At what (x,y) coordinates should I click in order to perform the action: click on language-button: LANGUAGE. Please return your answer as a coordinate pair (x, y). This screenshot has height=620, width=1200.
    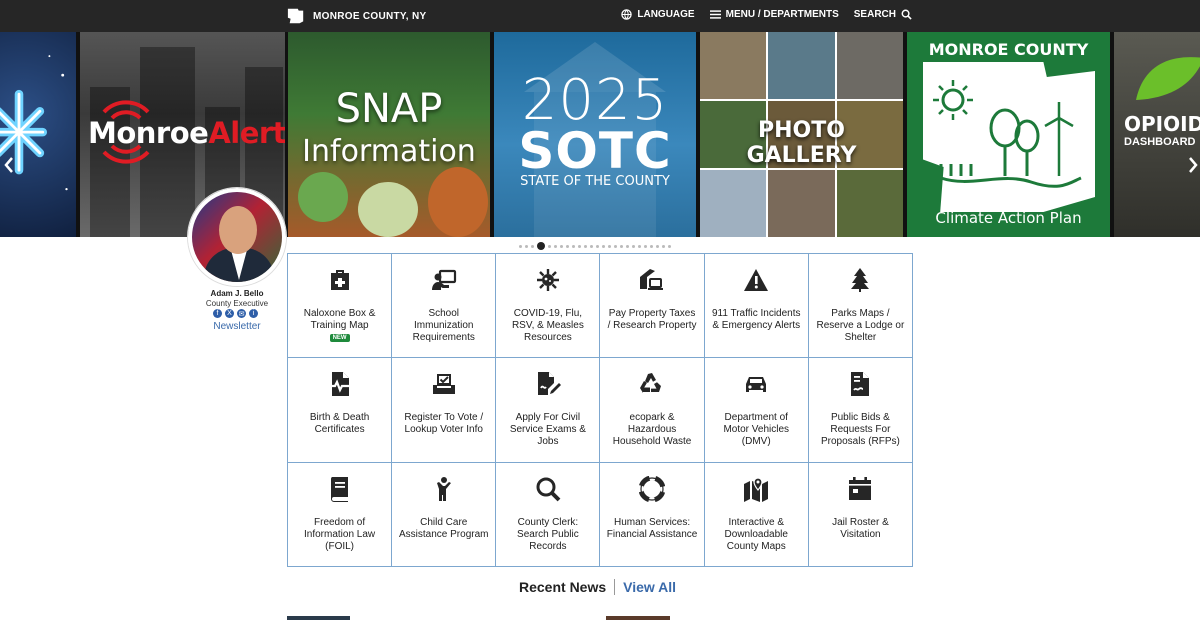
    Looking at the image, I should click on (658, 14).